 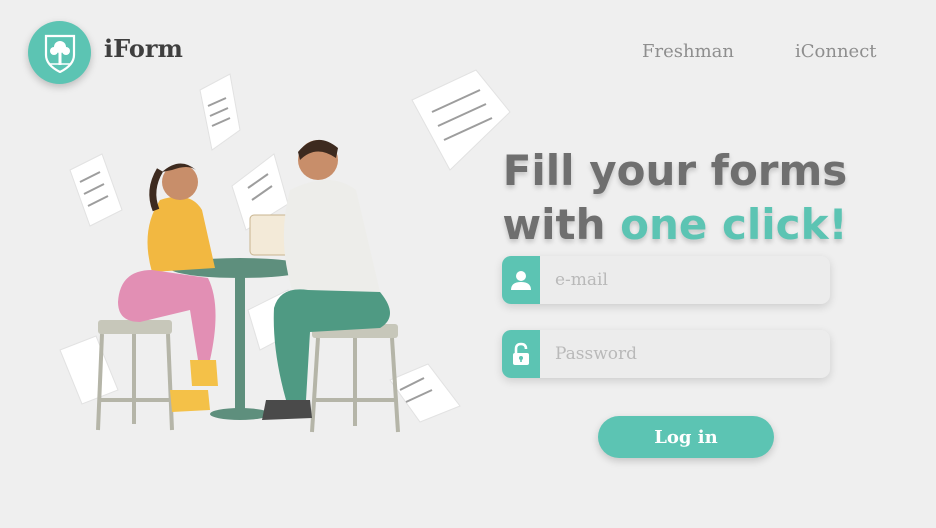 I want to click on login-button: Log in, so click(x=686, y=437).